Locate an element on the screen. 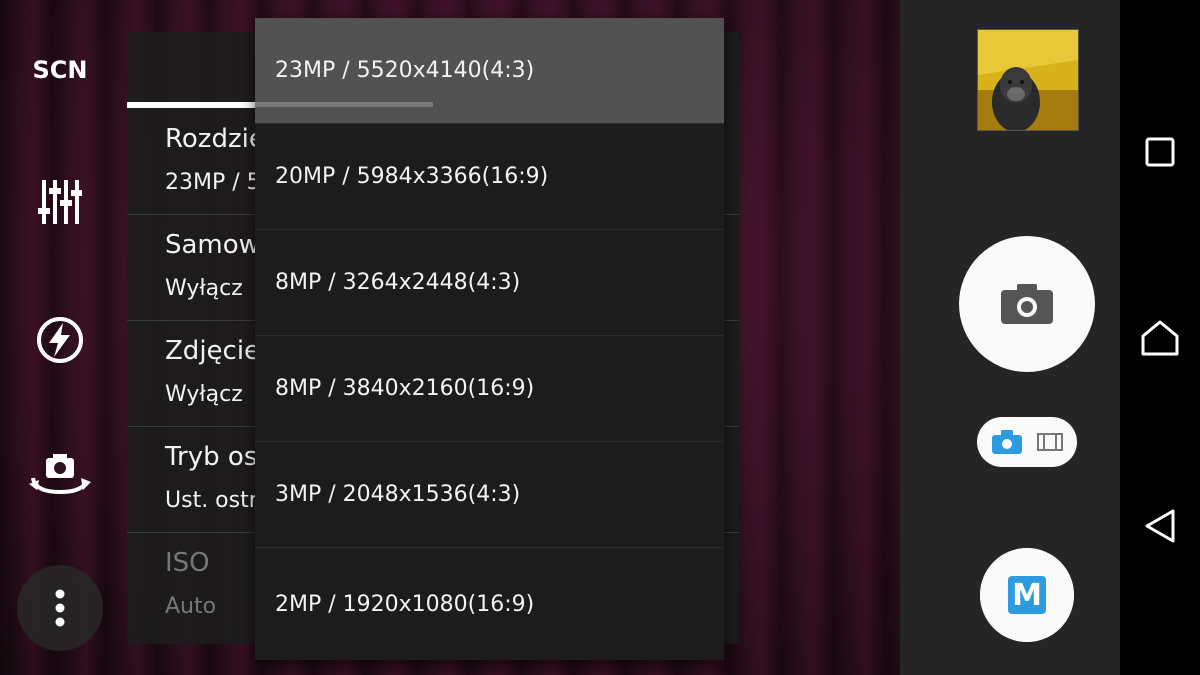 The image size is (1200, 675). flash-auto-icon is located at coordinates (60, 340).